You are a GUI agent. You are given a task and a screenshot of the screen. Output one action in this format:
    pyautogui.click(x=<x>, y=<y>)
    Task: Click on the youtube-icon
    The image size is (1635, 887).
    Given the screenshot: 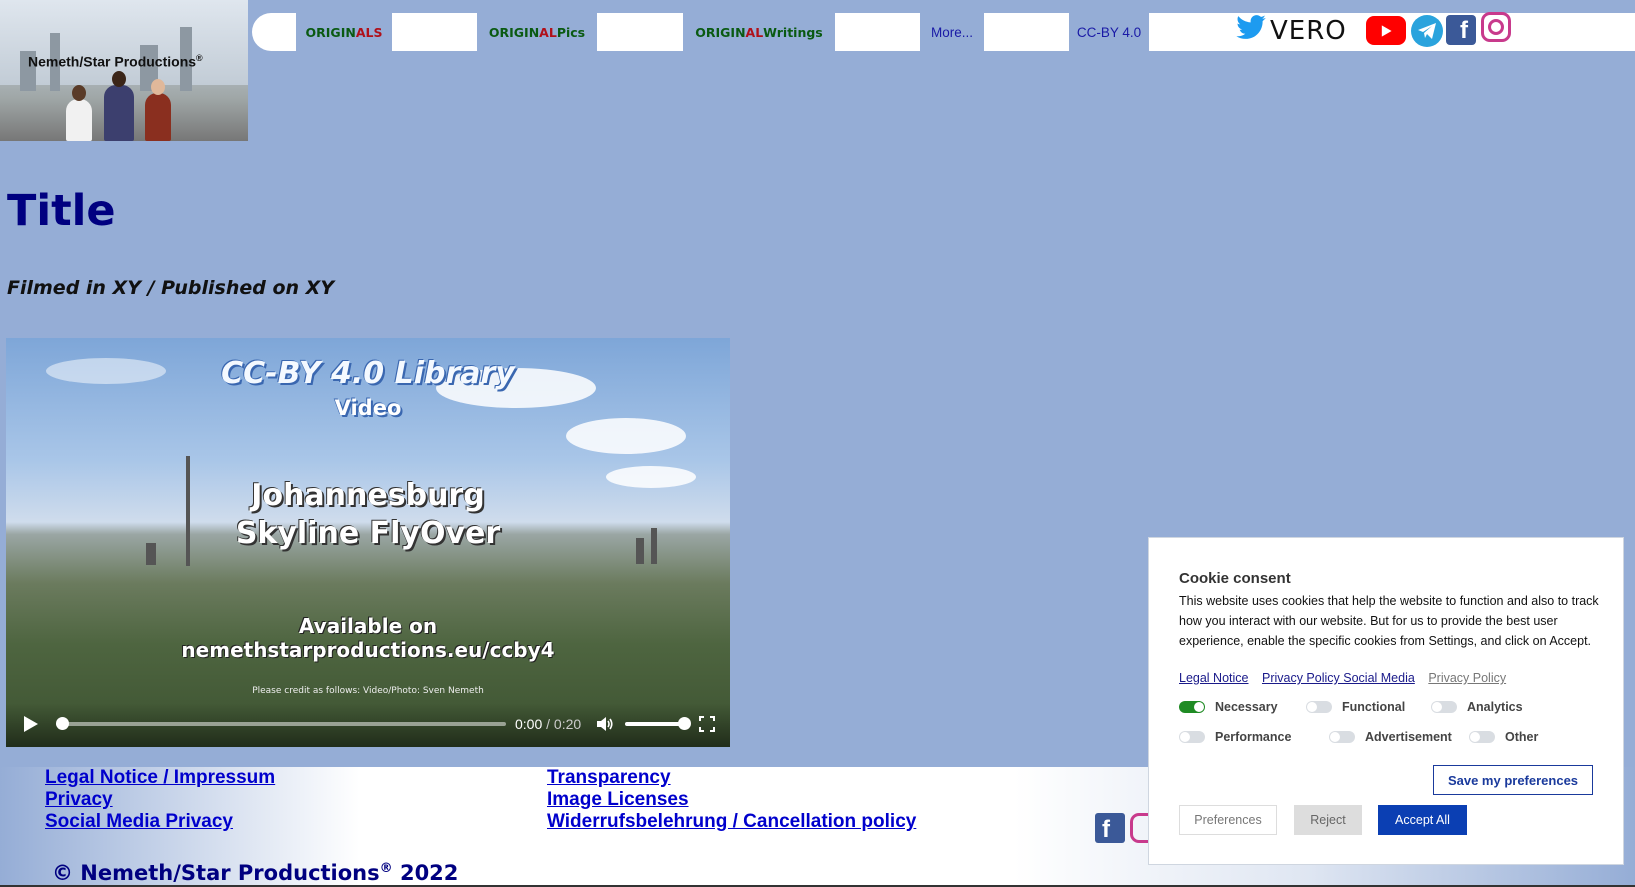 What is the action you would take?
    pyautogui.click(x=1386, y=30)
    